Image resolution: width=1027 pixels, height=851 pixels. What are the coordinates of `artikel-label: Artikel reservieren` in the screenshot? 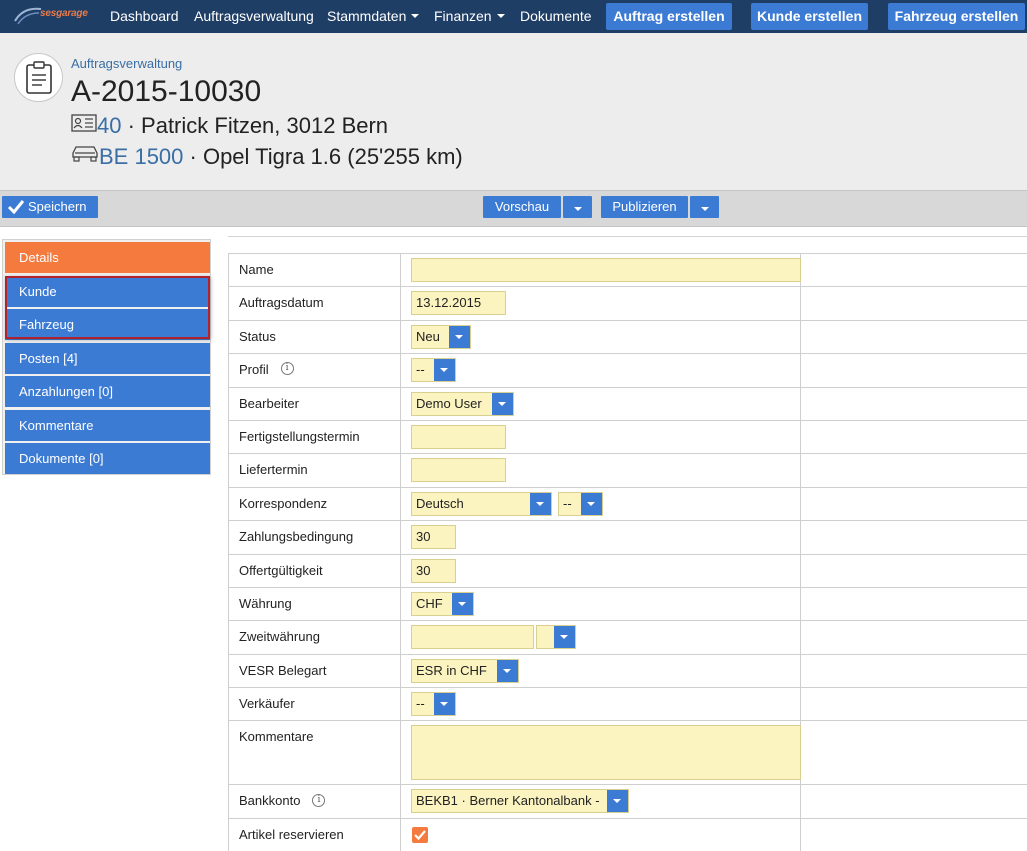 It's located at (314, 834).